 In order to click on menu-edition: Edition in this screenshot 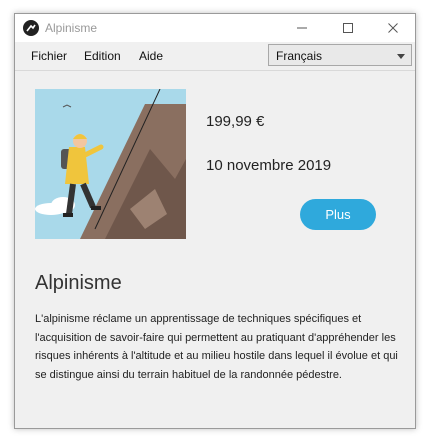, I will do `click(102, 56)`.